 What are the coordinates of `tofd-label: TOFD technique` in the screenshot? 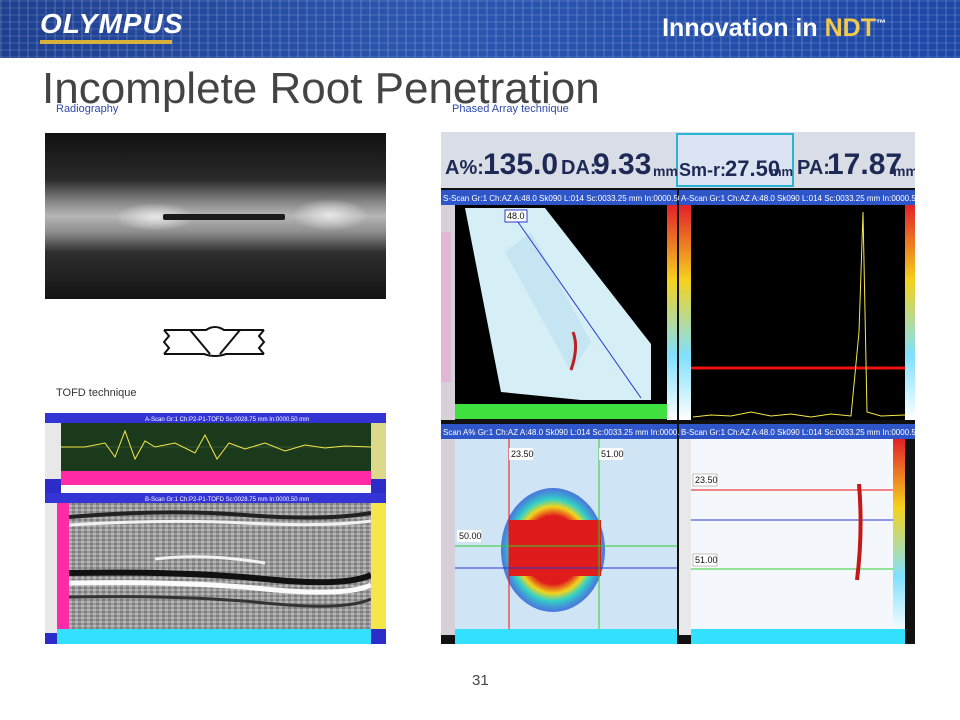 It's located at (96, 393).